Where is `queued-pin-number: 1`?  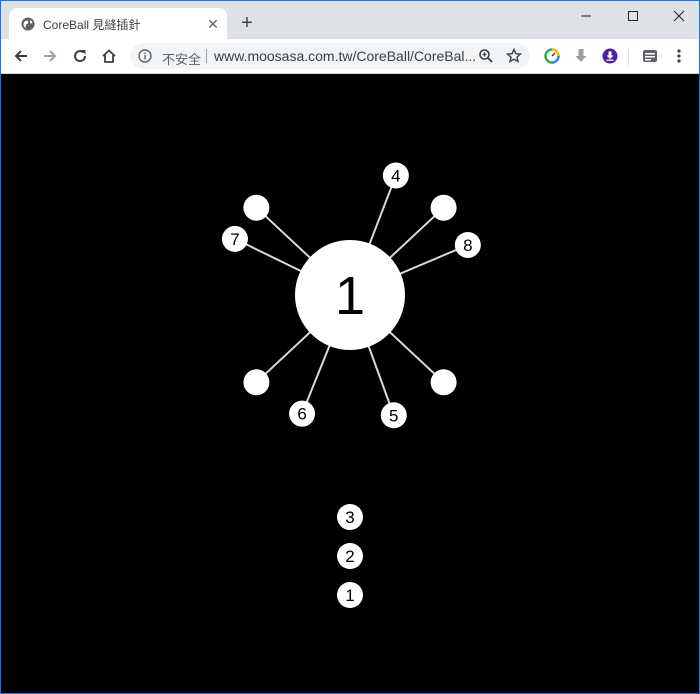 queued-pin-number: 1 is located at coordinates (349, 595).